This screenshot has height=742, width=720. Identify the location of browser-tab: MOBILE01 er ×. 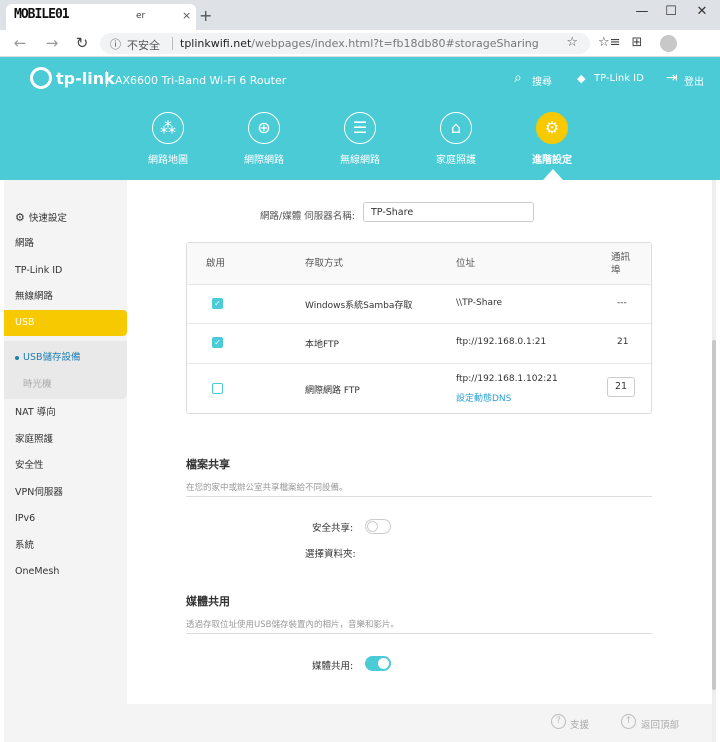
(101, 17).